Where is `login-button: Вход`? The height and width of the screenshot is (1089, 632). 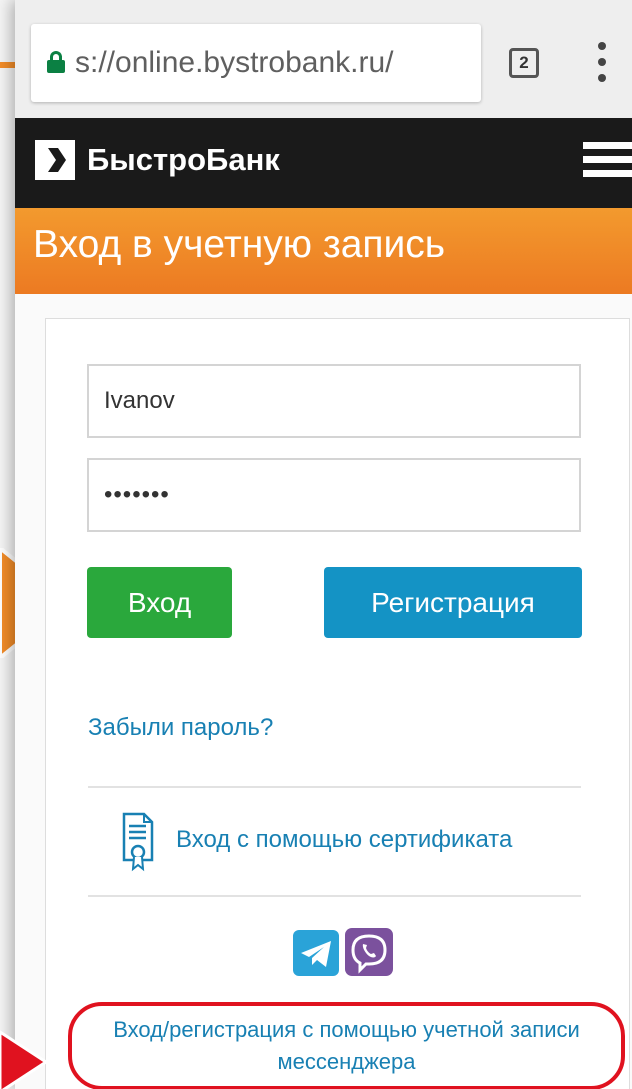
login-button: Вход is located at coordinates (159, 602).